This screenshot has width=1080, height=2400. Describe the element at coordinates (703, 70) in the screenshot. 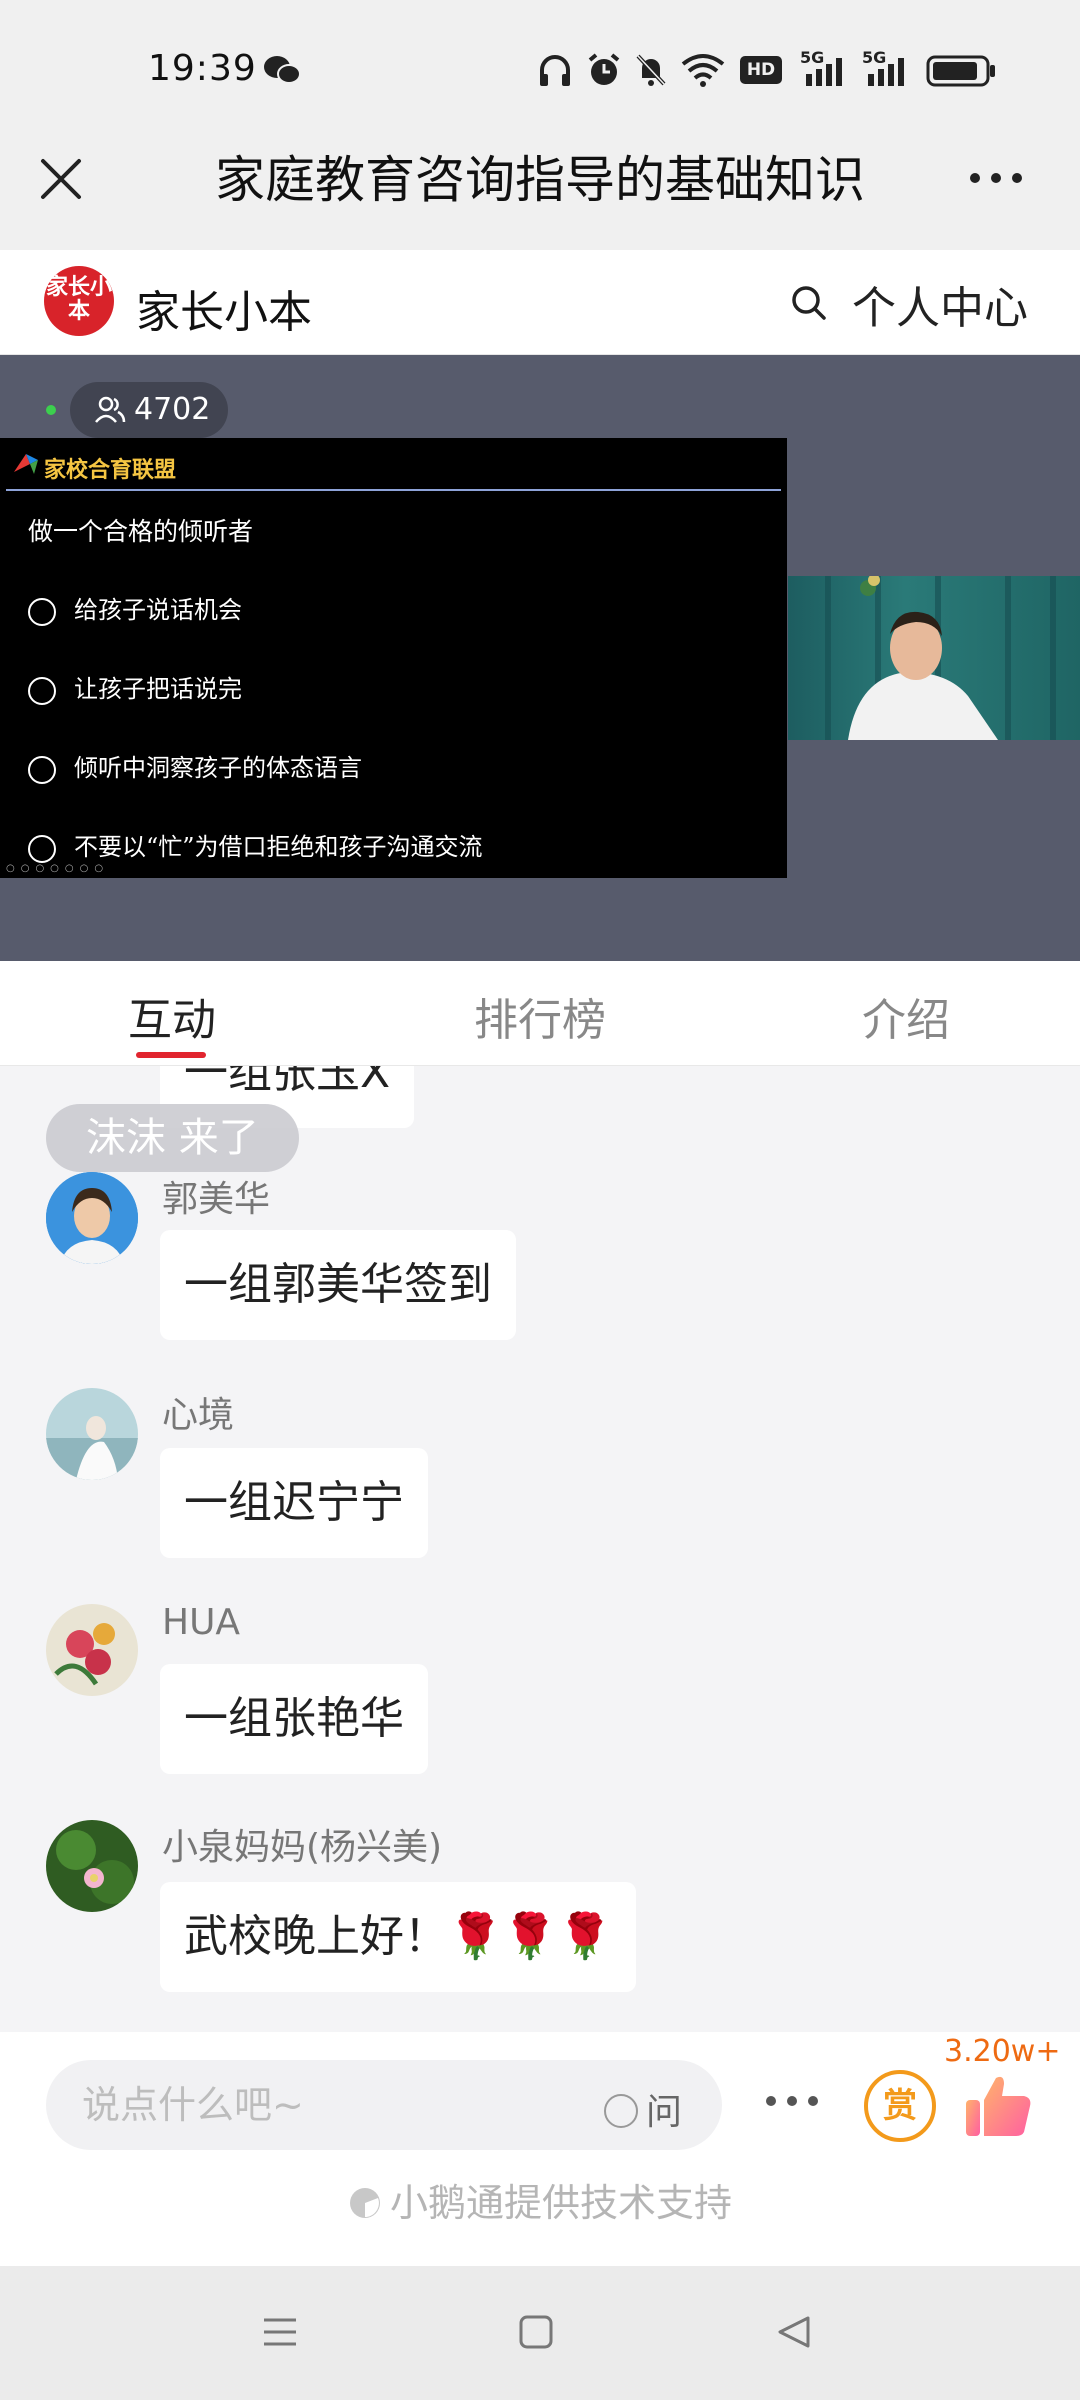

I see `wifi-icon` at that location.